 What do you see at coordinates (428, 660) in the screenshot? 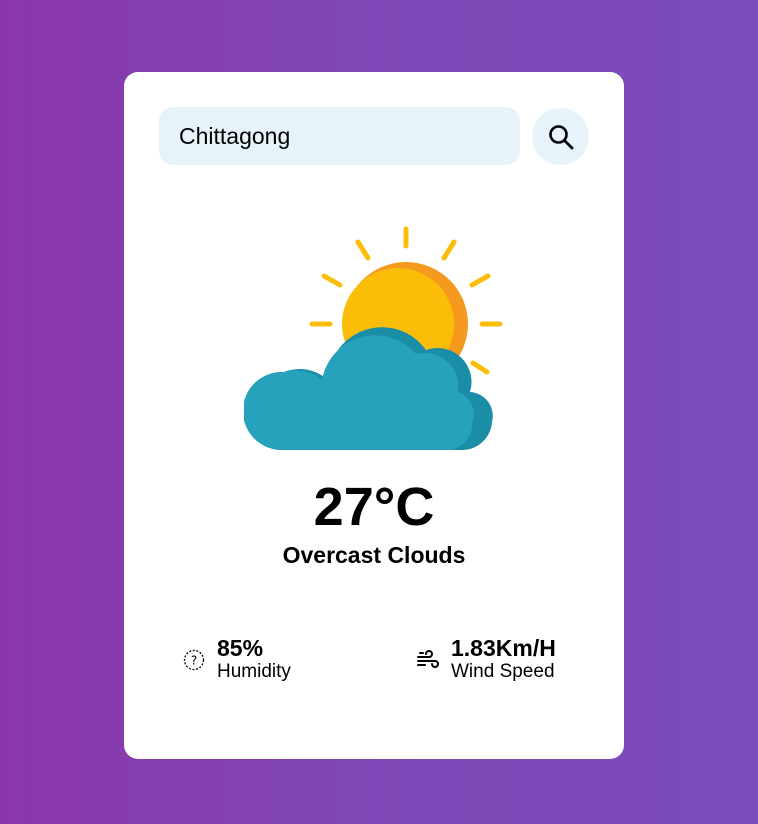
I see `wind-icon` at bounding box center [428, 660].